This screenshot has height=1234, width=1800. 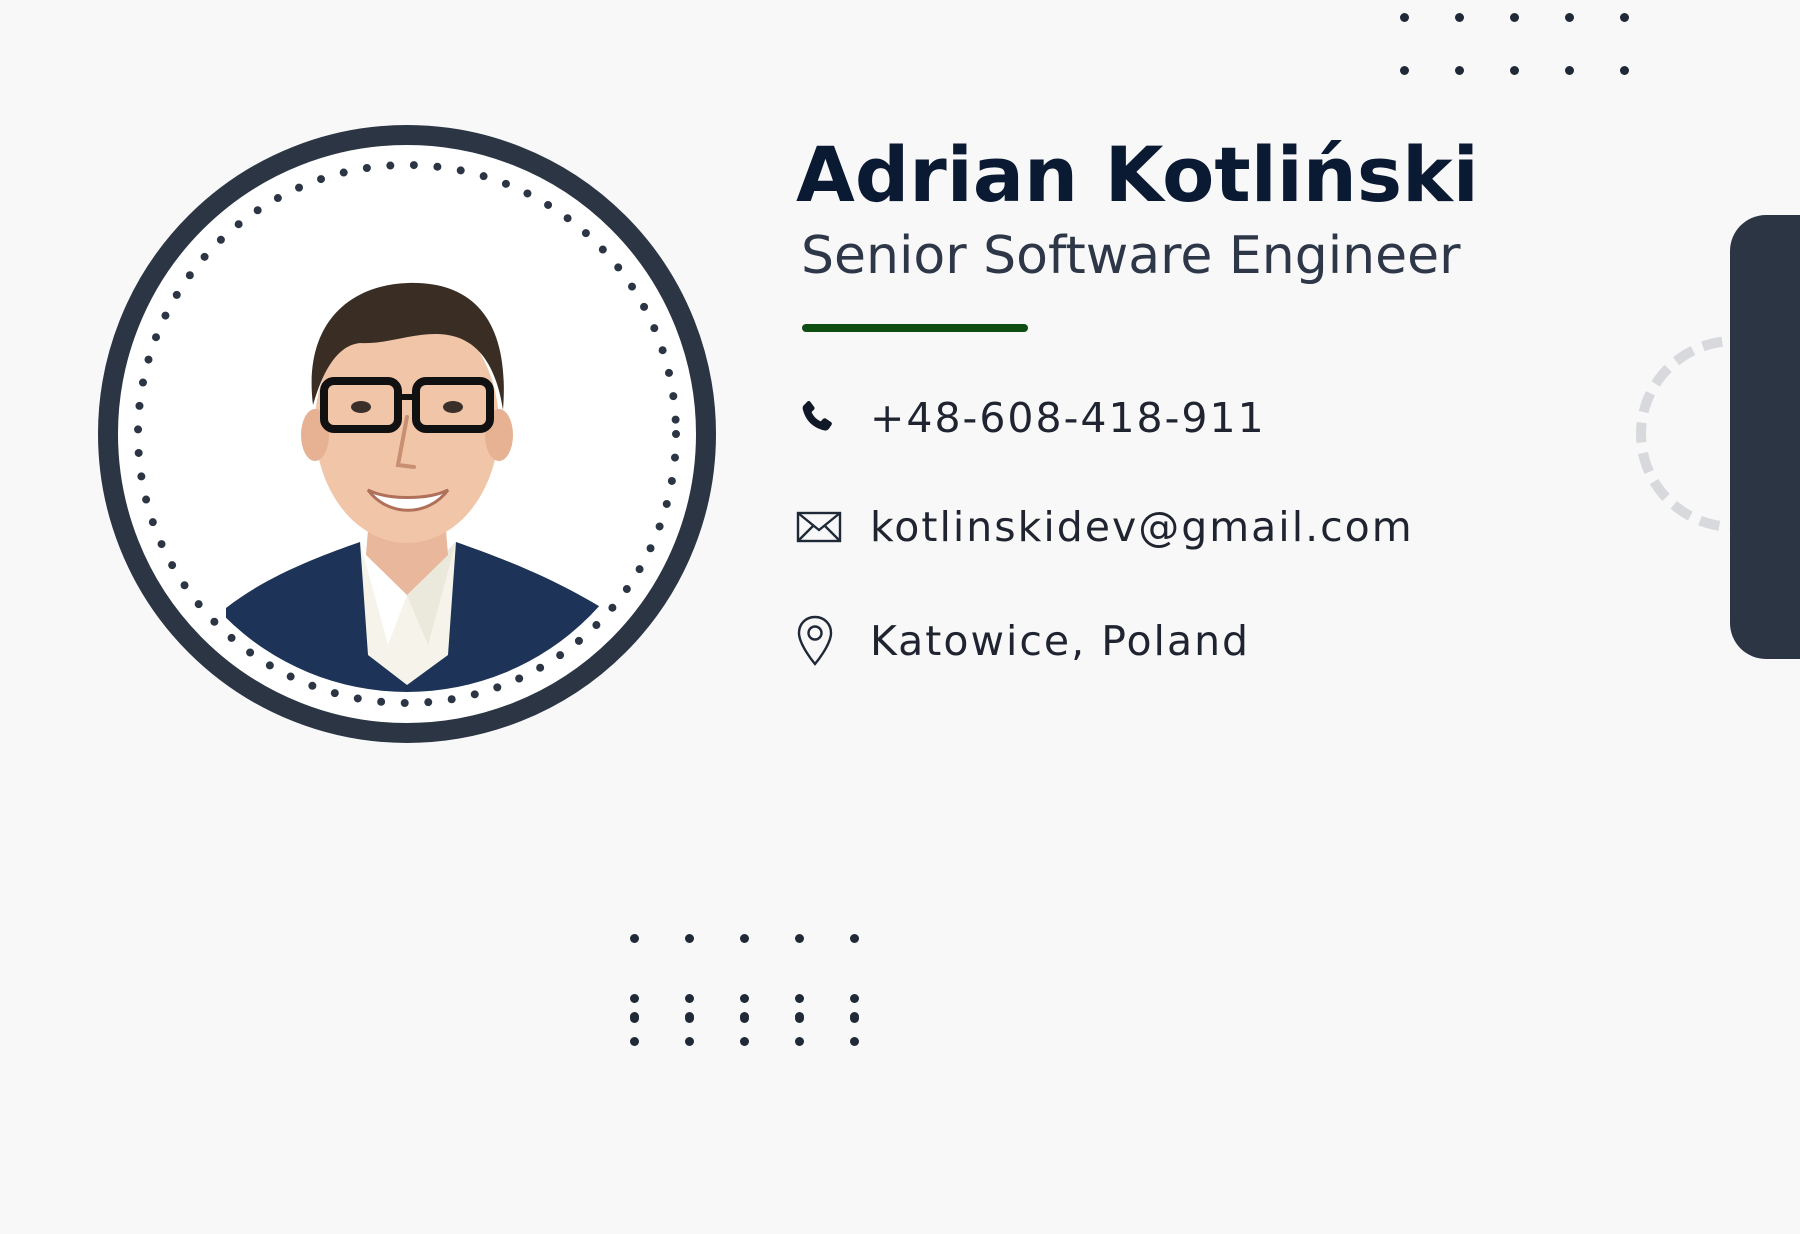 What do you see at coordinates (744, 990) in the screenshot?
I see `decorative-dots-bottom` at bounding box center [744, 990].